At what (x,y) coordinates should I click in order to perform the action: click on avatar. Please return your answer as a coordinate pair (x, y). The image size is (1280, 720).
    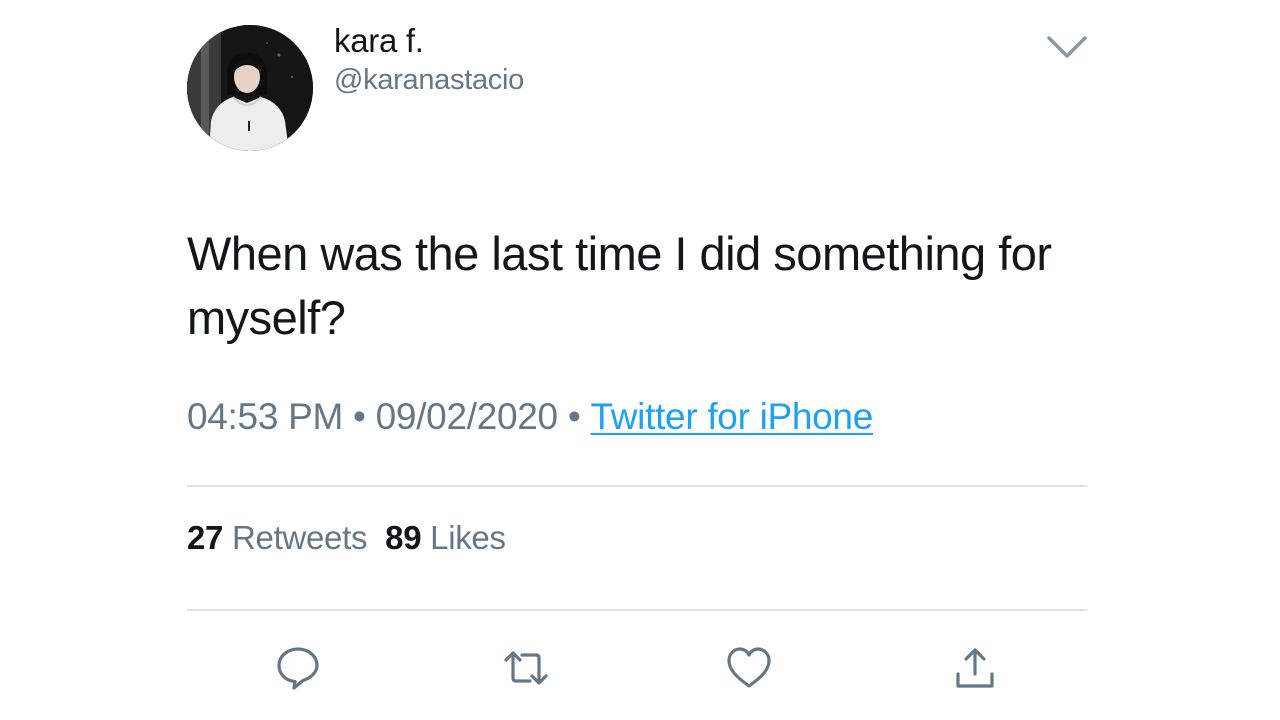
    Looking at the image, I should click on (250, 88).